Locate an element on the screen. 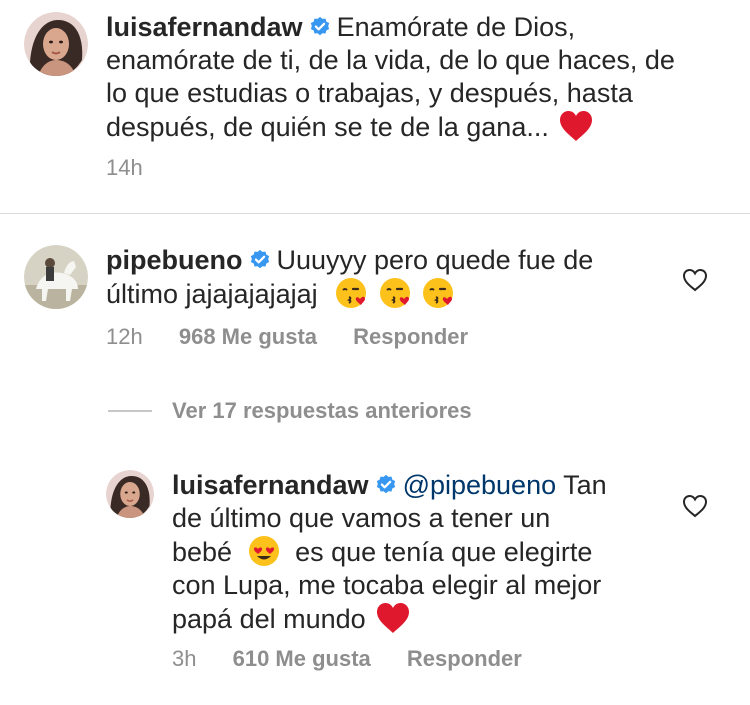 This screenshot has width=750, height=705. timestamp: 3h is located at coordinates (184, 658).